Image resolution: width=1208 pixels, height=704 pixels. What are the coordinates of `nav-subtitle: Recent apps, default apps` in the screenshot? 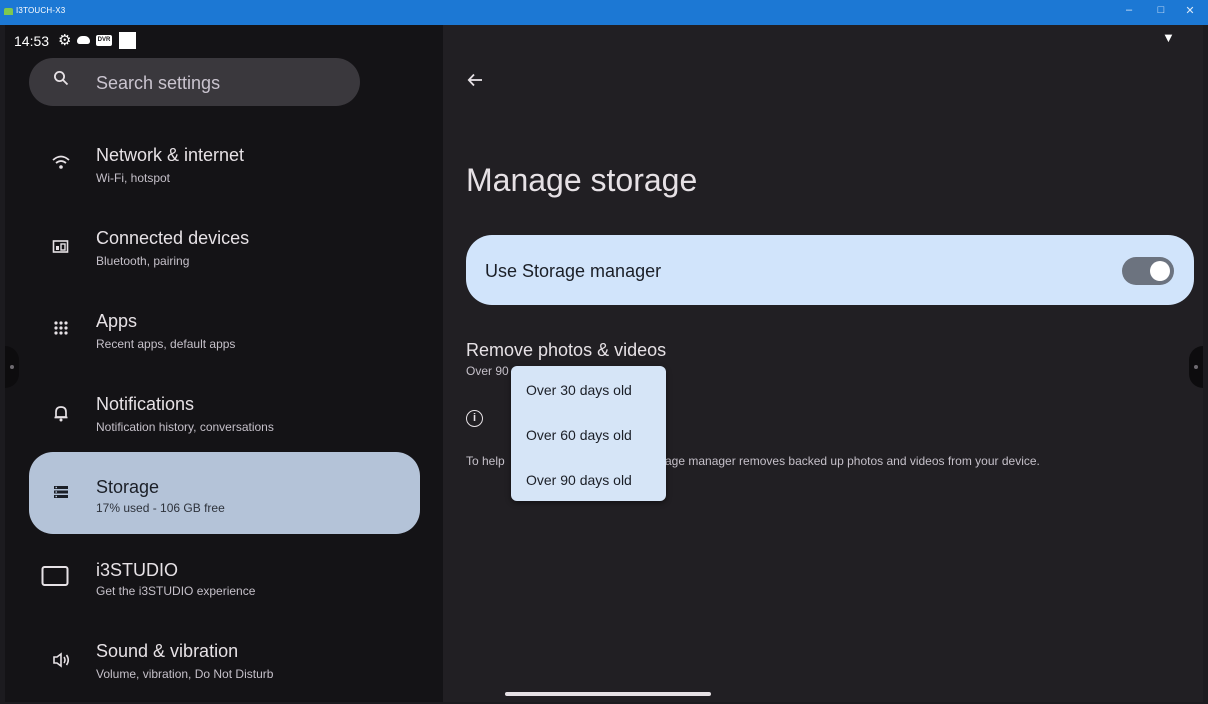 It's located at (166, 344).